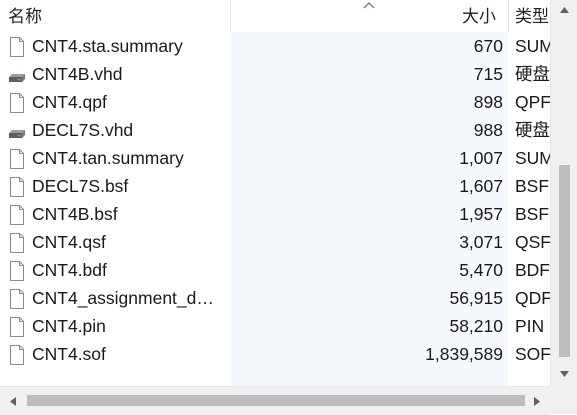 Image resolution: width=577 pixels, height=415 pixels. I want to click on file-size: 1,839,589, so click(464, 354).